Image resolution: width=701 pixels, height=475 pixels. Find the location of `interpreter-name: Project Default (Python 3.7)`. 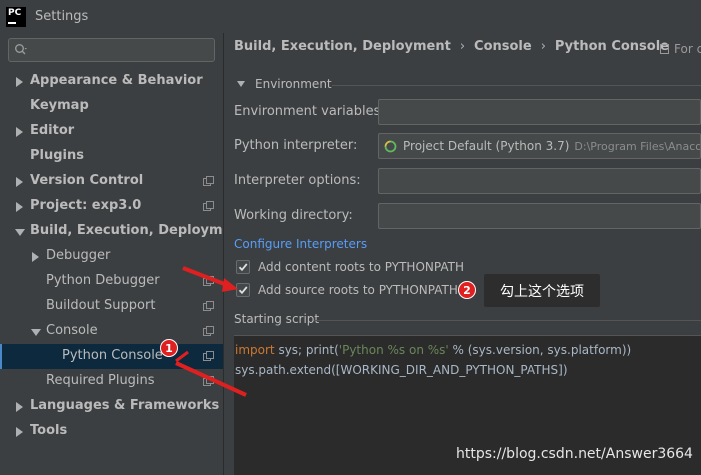

interpreter-name: Project Default (Python 3.7) is located at coordinates (486, 146).